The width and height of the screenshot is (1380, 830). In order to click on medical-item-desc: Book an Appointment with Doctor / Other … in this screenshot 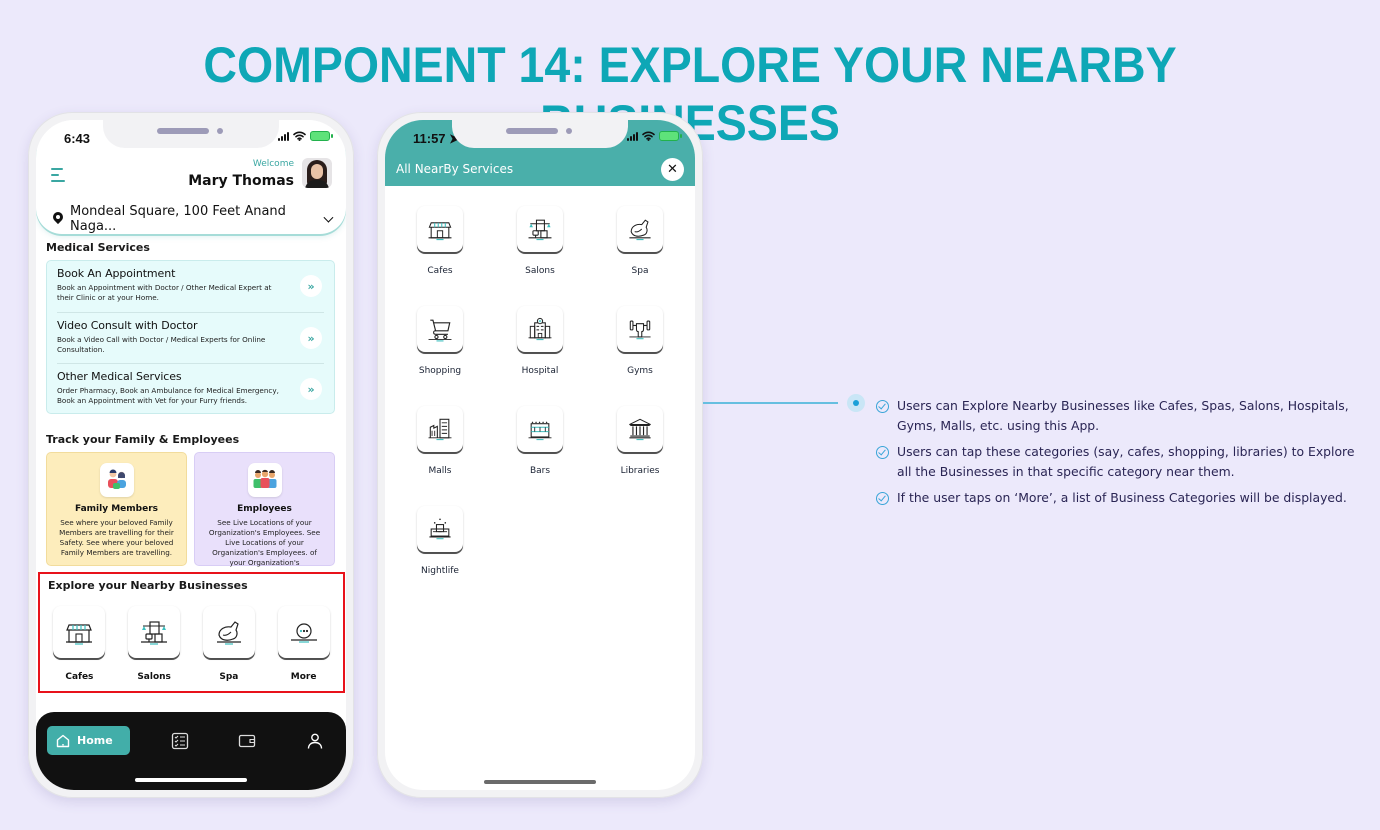, I will do `click(164, 292)`.